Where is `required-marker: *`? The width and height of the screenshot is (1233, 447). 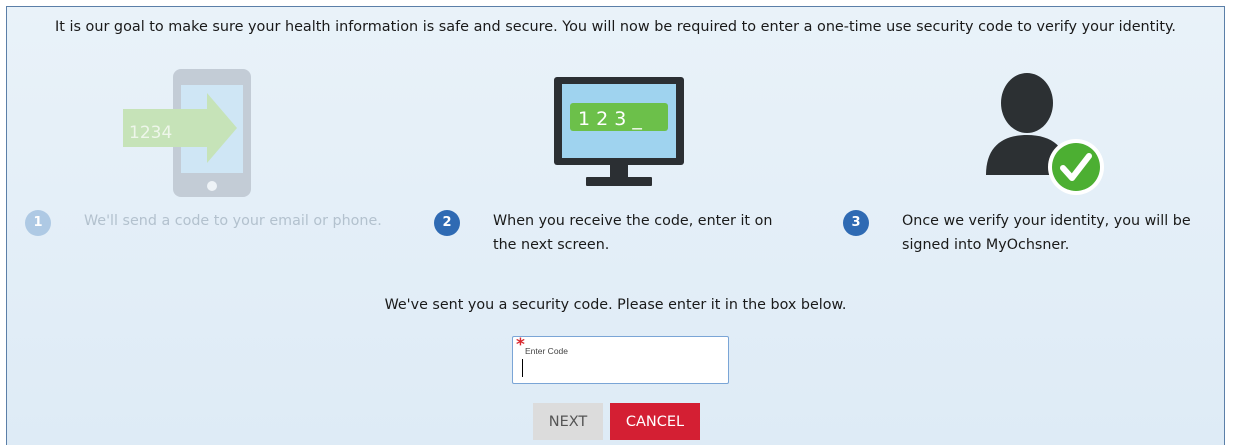
required-marker: * is located at coordinates (520, 345).